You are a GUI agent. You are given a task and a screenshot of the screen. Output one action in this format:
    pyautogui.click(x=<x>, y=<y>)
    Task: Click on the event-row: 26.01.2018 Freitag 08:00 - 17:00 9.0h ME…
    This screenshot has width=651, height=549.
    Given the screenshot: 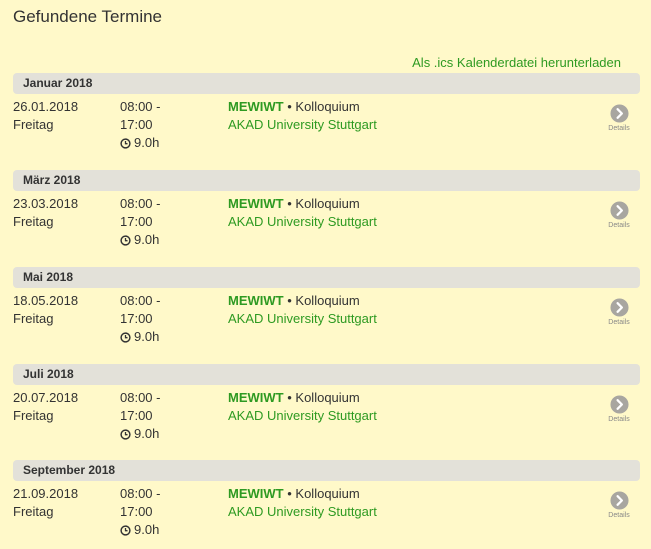 What is the action you would take?
    pyautogui.click(x=326, y=130)
    